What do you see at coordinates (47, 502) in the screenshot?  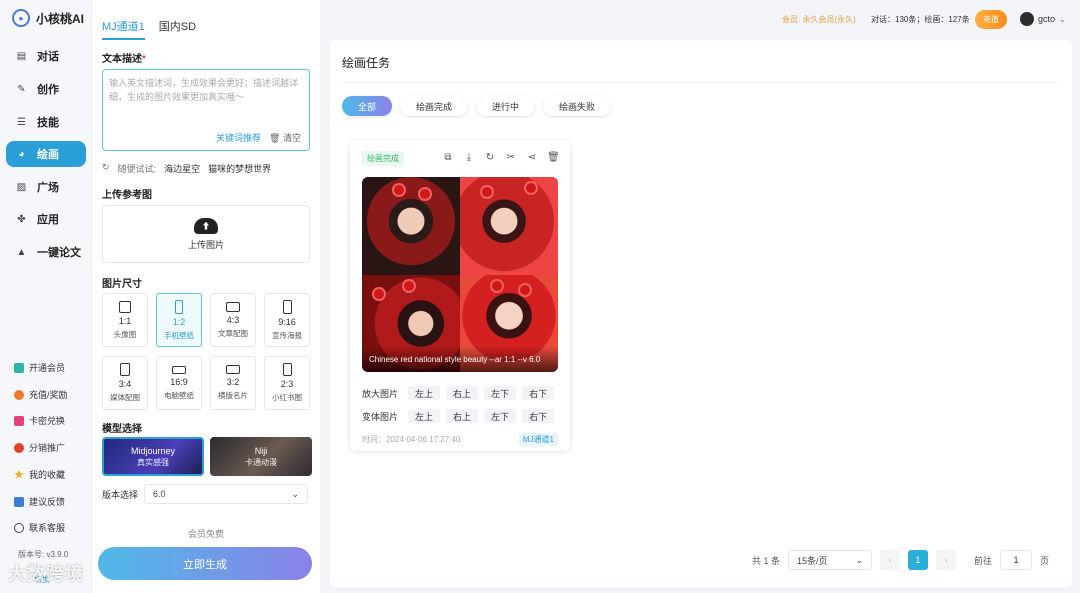 I see `sidebar-link-label: 建议反馈` at bounding box center [47, 502].